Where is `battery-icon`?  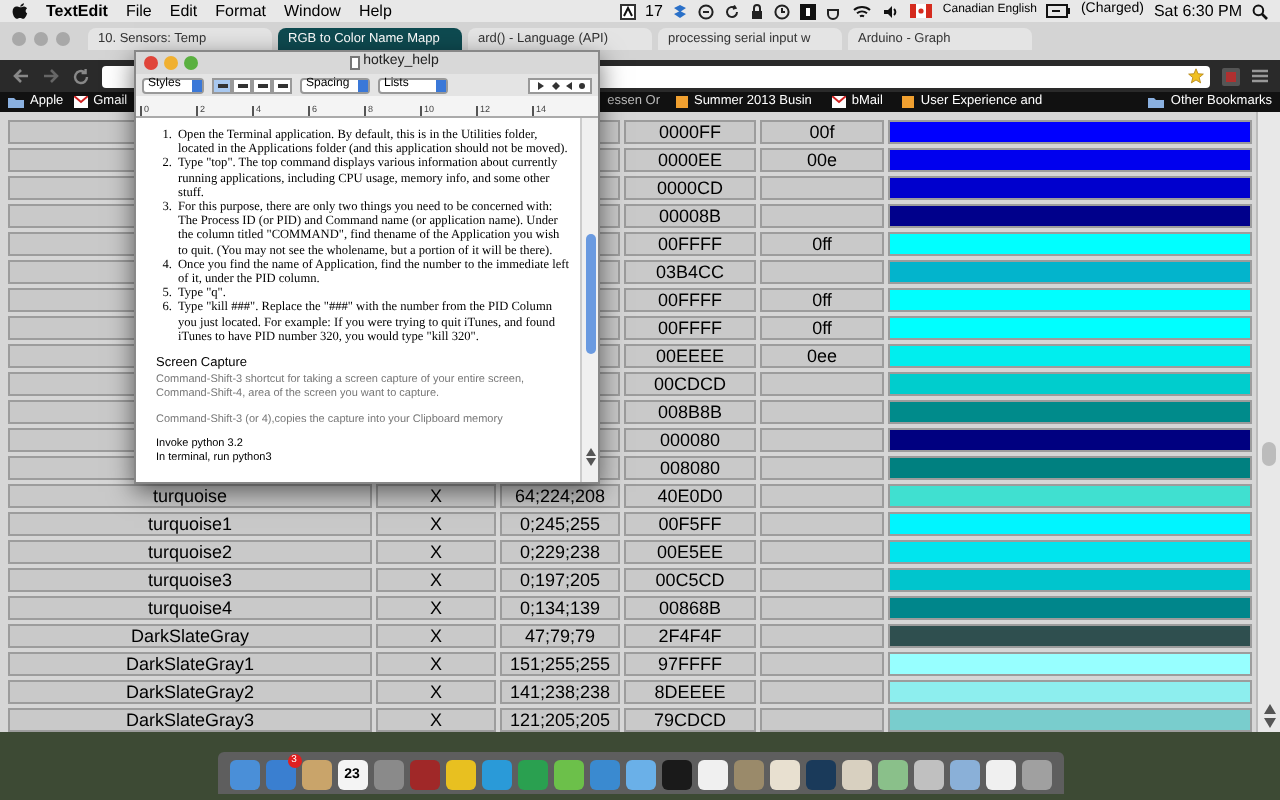
battery-icon is located at coordinates (1058, 11).